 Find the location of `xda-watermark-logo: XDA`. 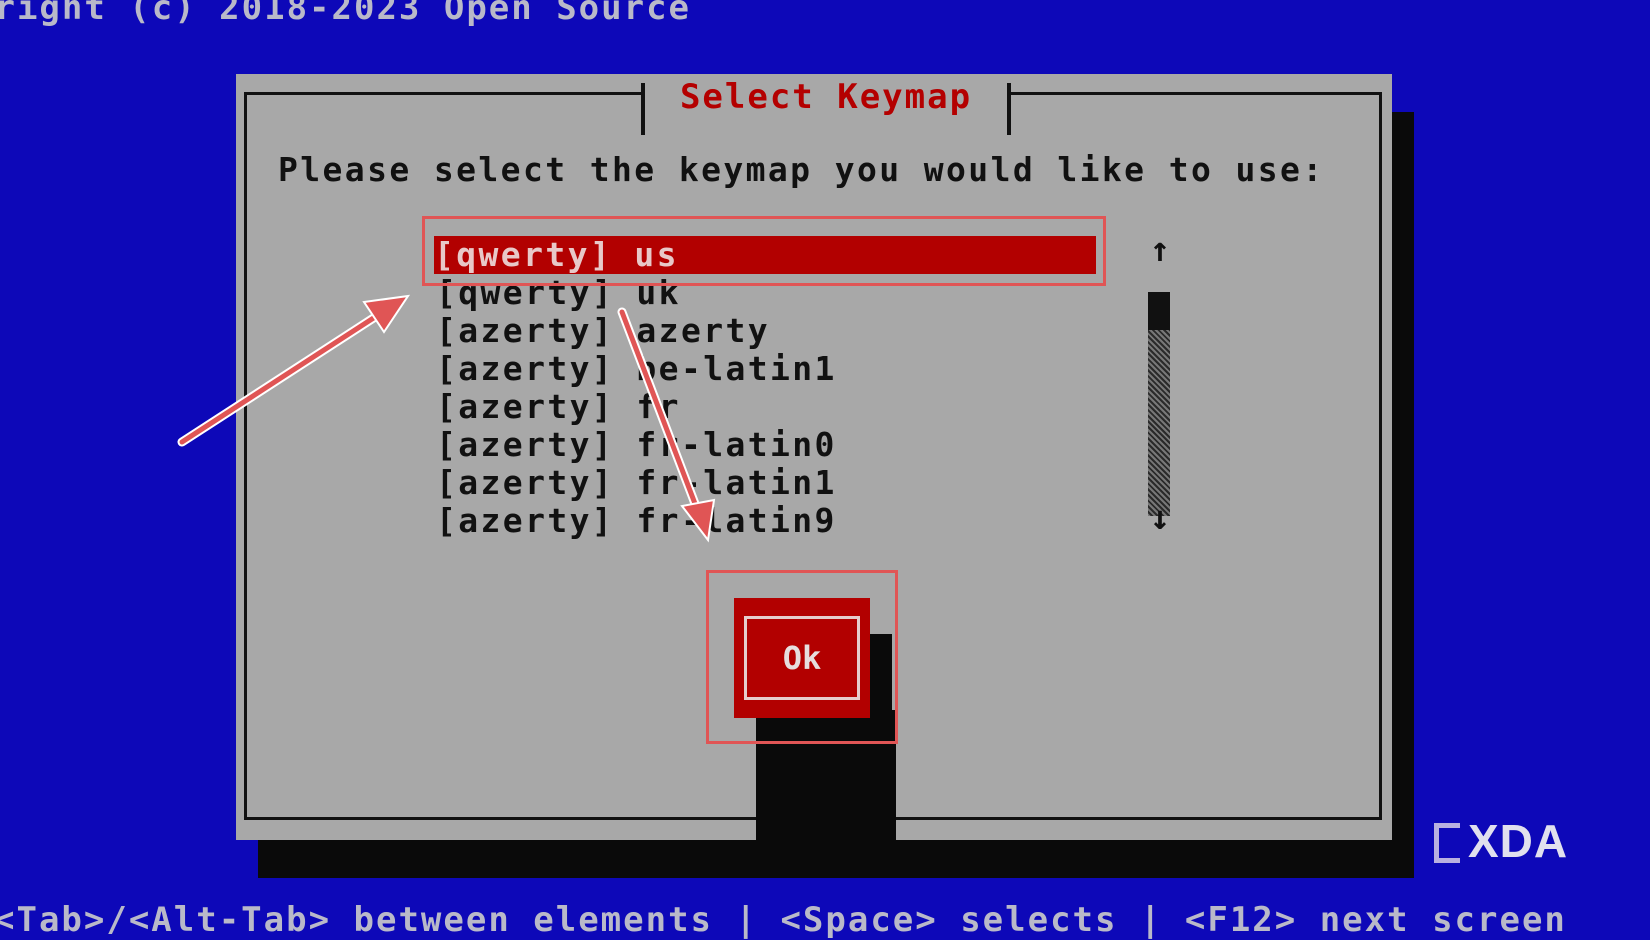

xda-watermark-logo: XDA is located at coordinates (1501, 841).